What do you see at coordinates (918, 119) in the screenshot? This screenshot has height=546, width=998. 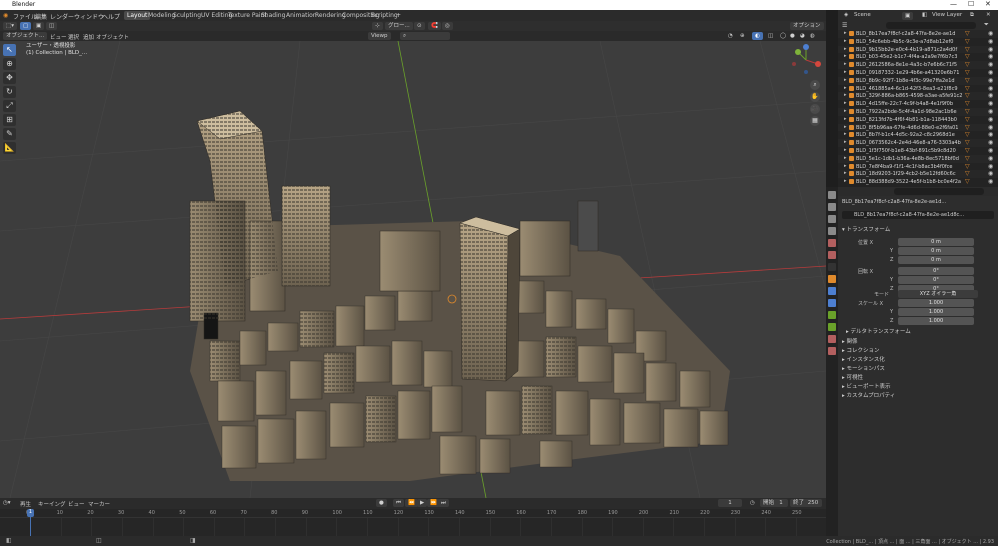 I see `outliner-row: ▸ BLD_8213fd7b-4f6f-4b81-b1a-118443b0 ▽ ◉` at bounding box center [918, 119].